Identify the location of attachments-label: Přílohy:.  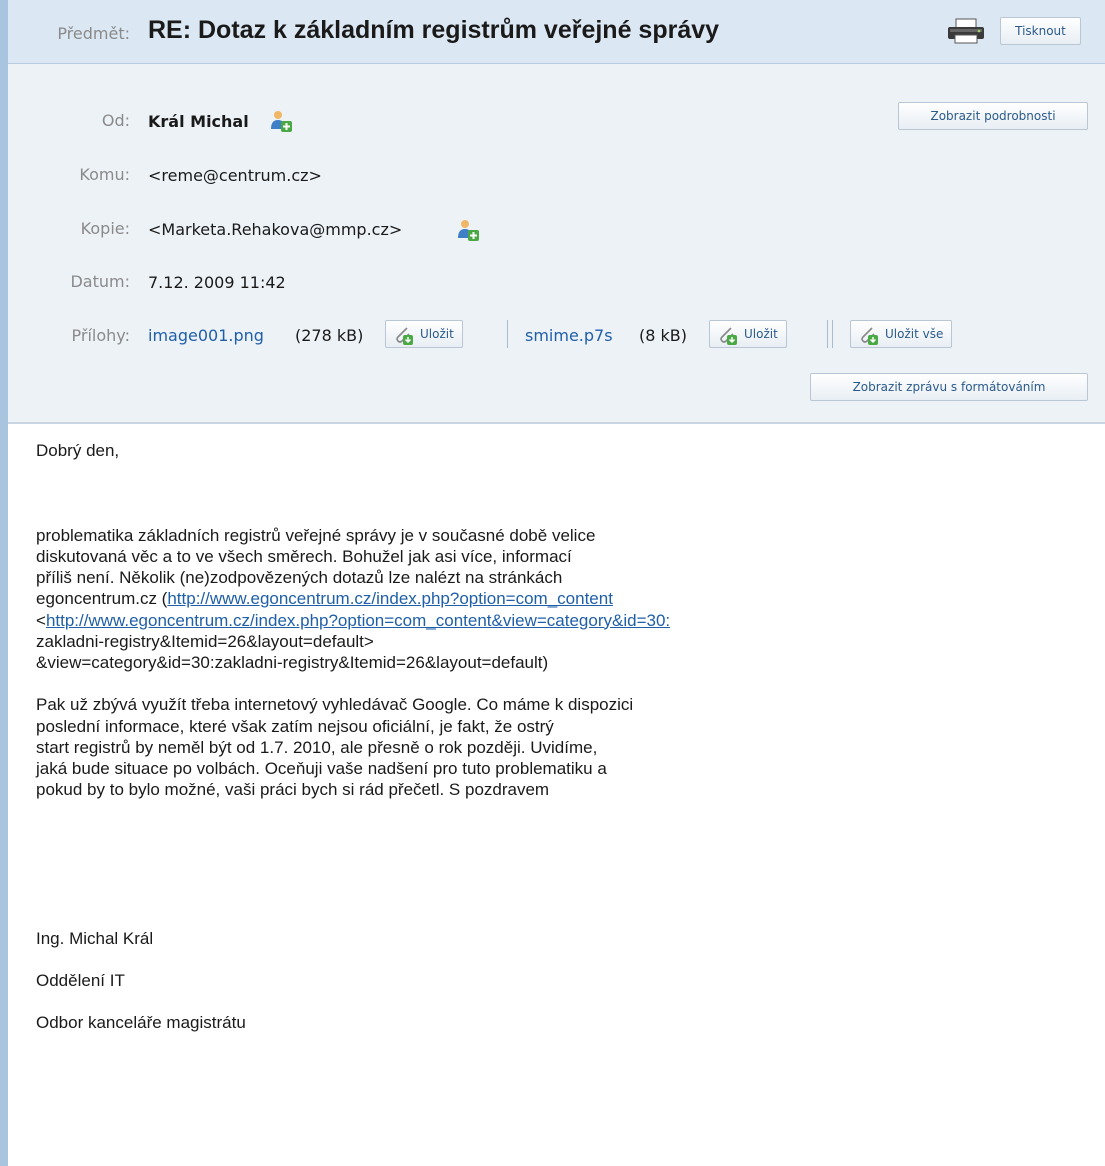
(100, 335).